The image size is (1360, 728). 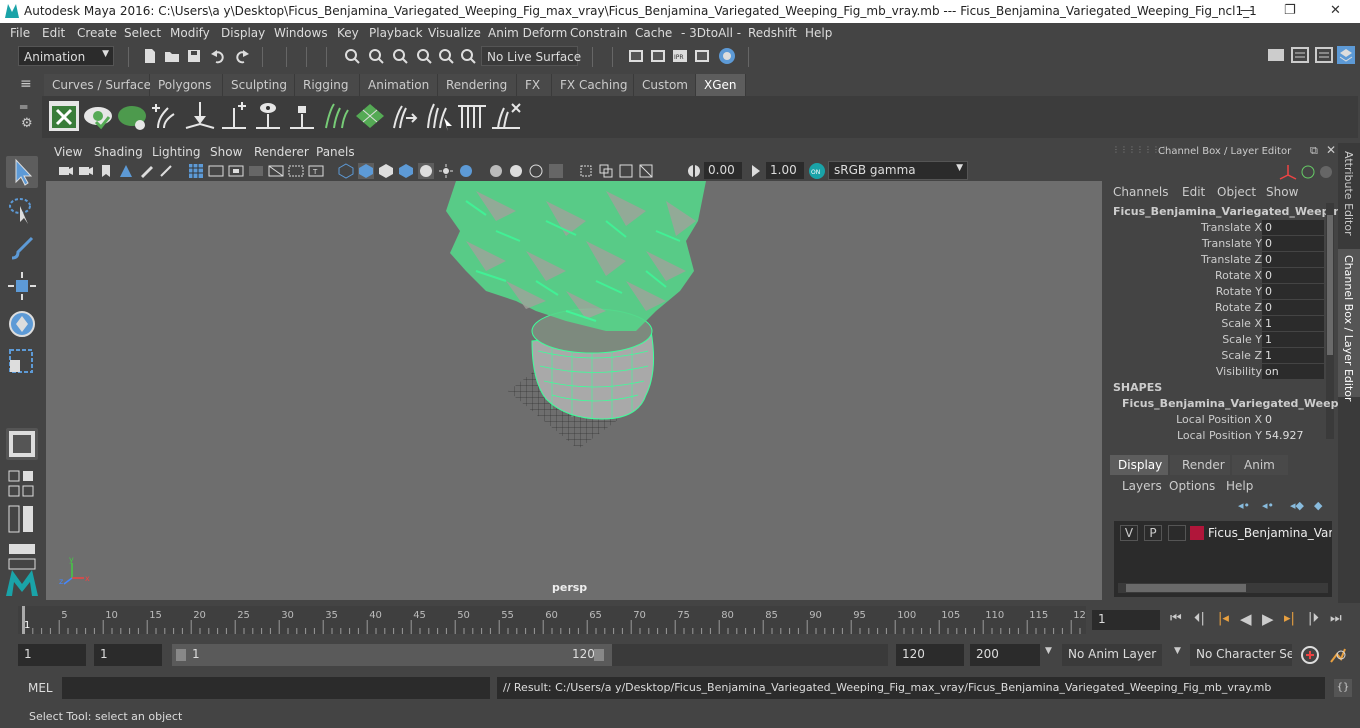 What do you see at coordinates (1222, 292) in the screenshot?
I see `attr-rotate-y: Rotate Y0` at bounding box center [1222, 292].